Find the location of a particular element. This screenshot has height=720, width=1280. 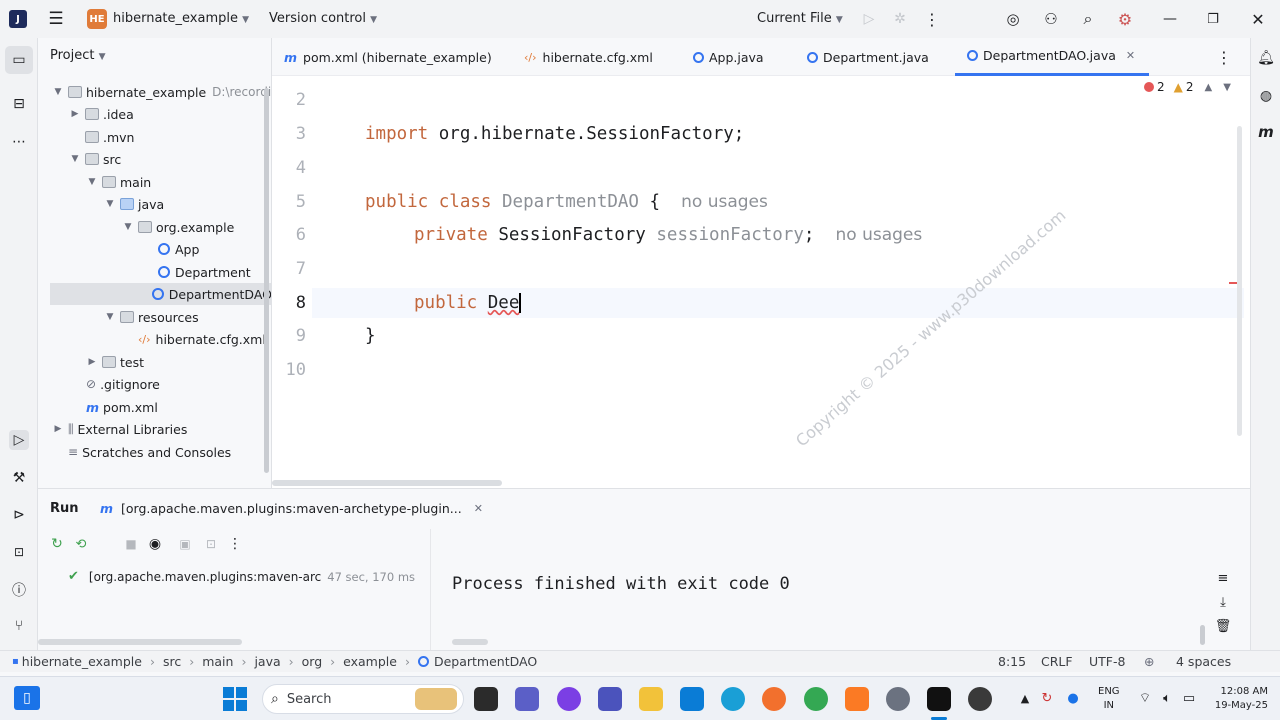

intellij-icon is located at coordinates (939, 699).